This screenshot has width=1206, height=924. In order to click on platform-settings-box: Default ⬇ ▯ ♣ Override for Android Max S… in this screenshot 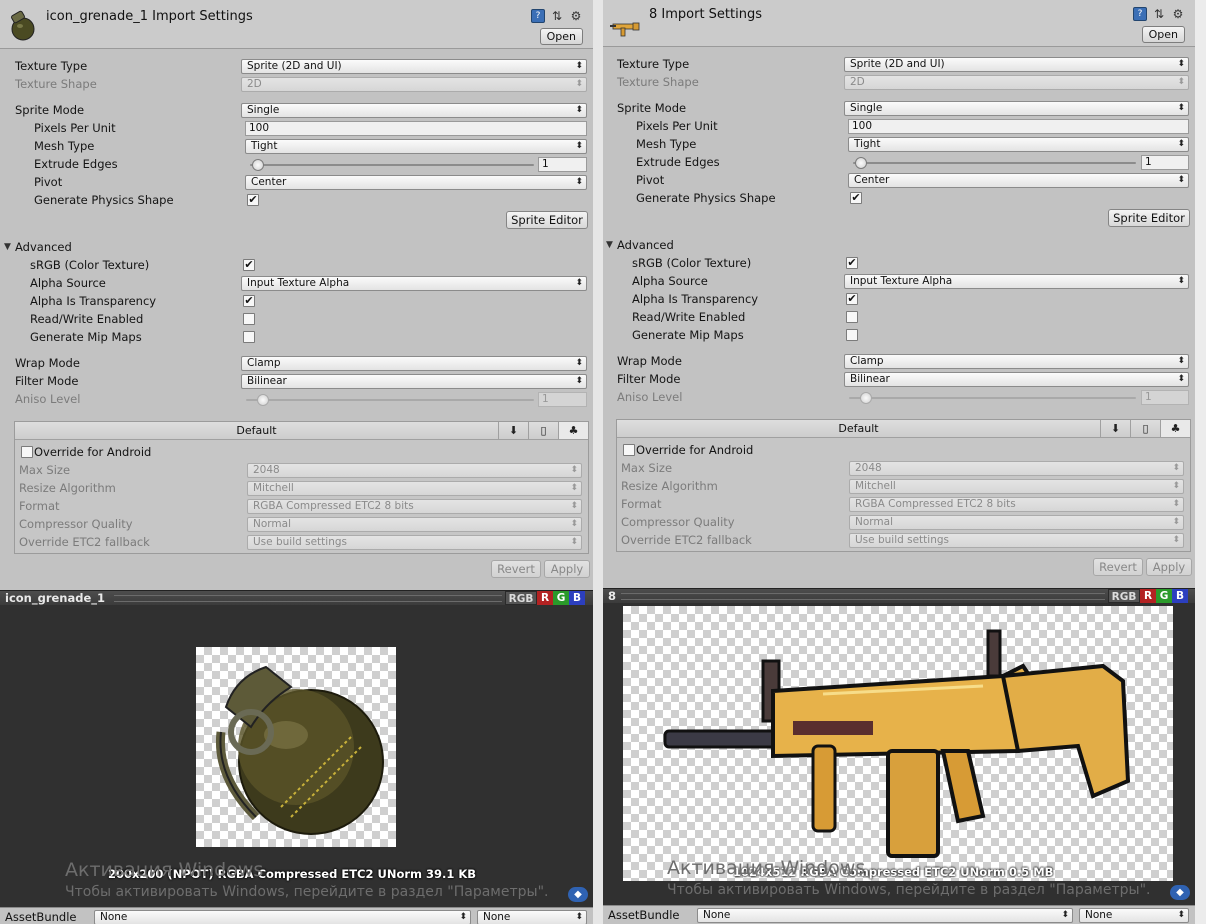, I will do `click(903, 485)`.